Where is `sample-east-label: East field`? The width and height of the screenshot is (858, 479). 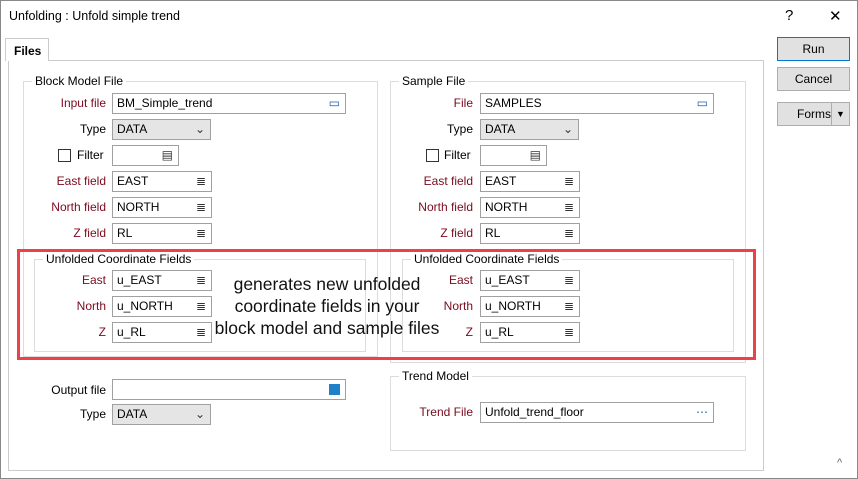 sample-east-label: East field is located at coordinates (448, 181).